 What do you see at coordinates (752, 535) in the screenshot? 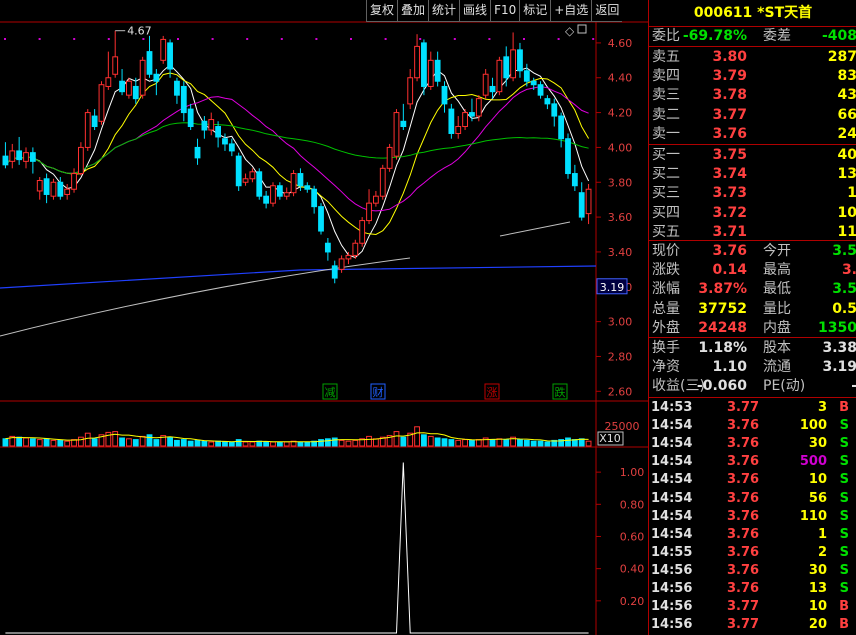
I see `trade-row: 14:54 3.76 1 S` at bounding box center [752, 535].